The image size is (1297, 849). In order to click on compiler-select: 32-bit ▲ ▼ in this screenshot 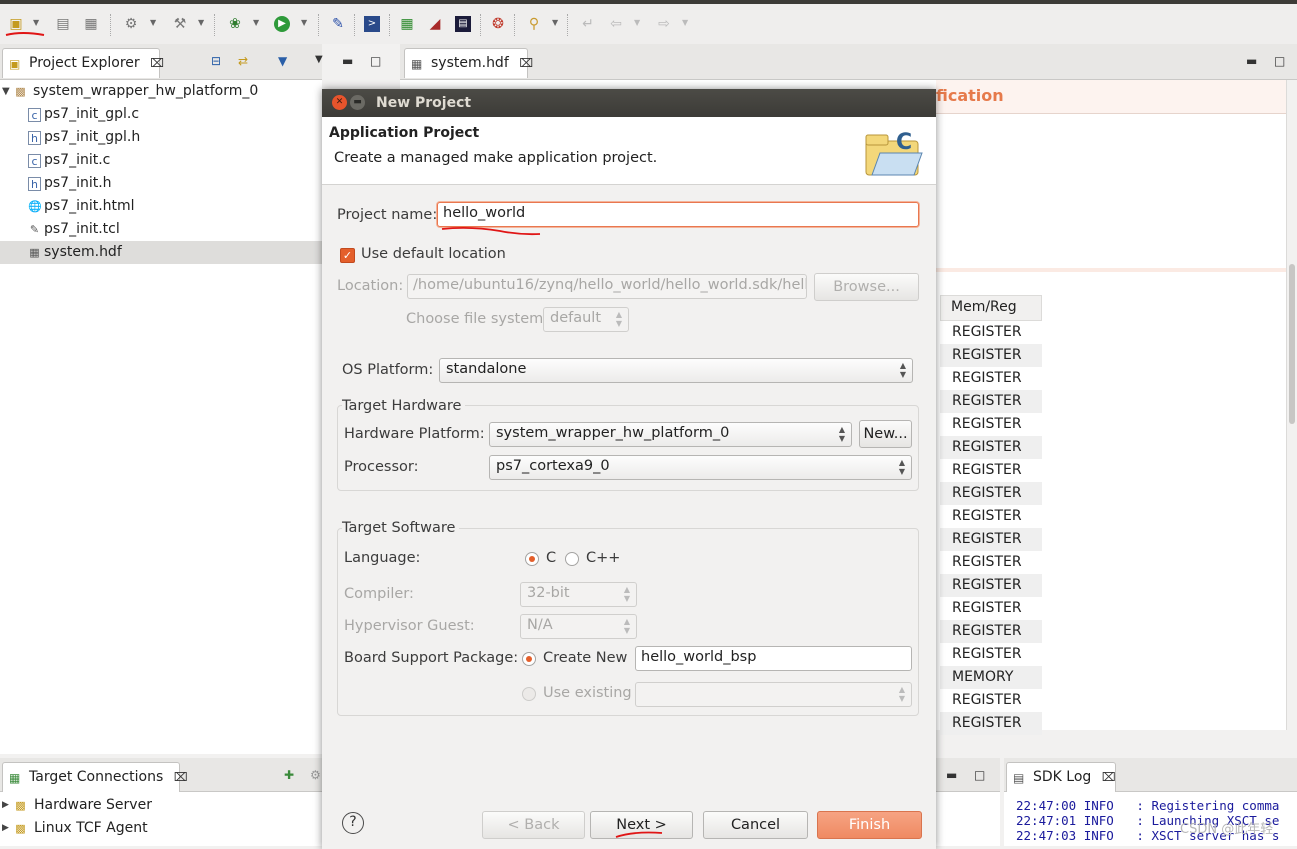, I will do `click(578, 594)`.